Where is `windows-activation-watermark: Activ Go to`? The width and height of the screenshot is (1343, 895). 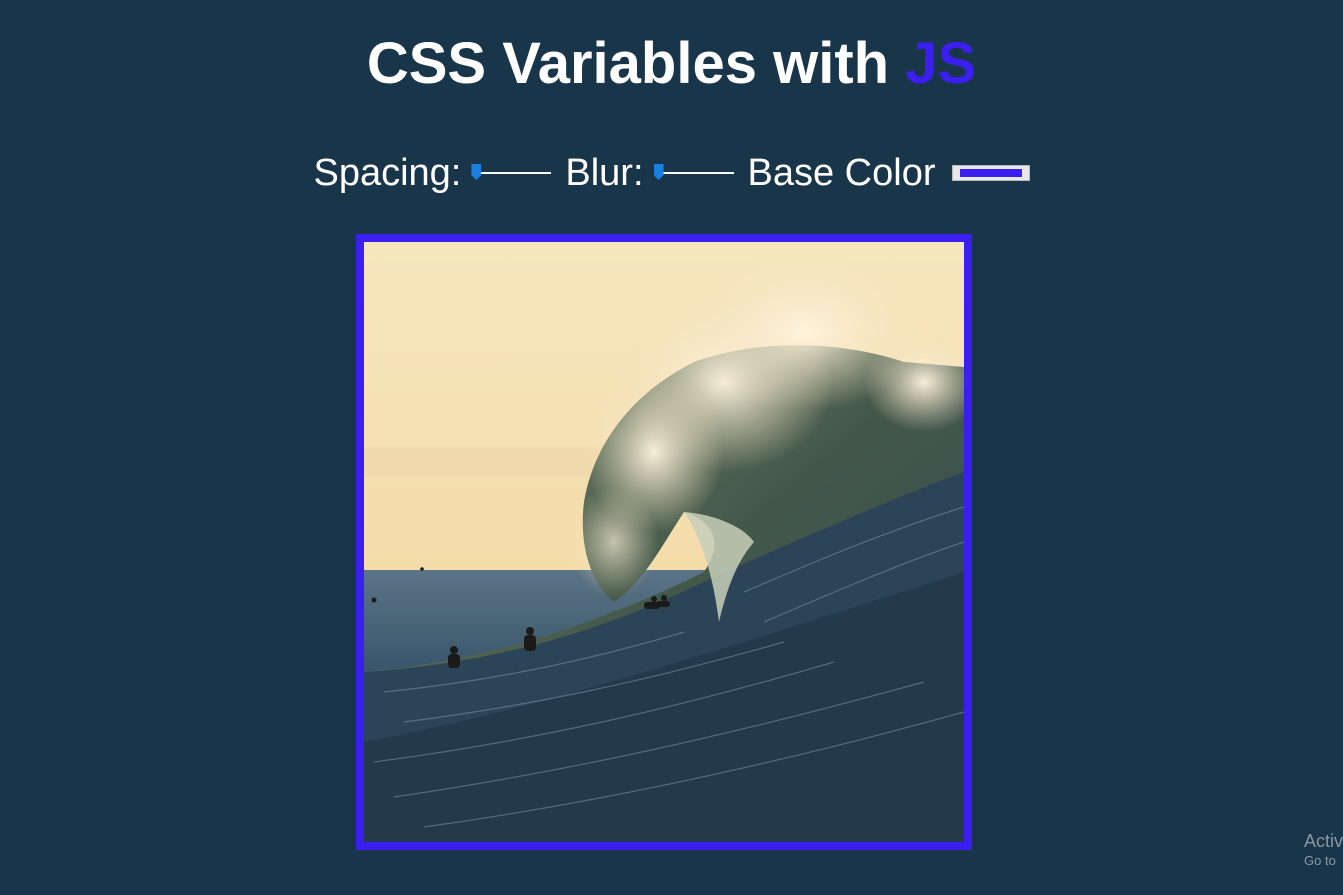 windows-activation-watermark: Activ Go to is located at coordinates (1323, 850).